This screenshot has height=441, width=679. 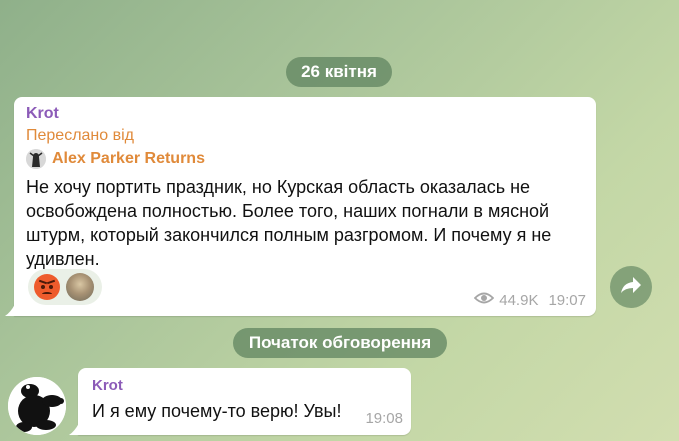 I want to click on forwarded-source: Alex Parker Returns, so click(x=115, y=159).